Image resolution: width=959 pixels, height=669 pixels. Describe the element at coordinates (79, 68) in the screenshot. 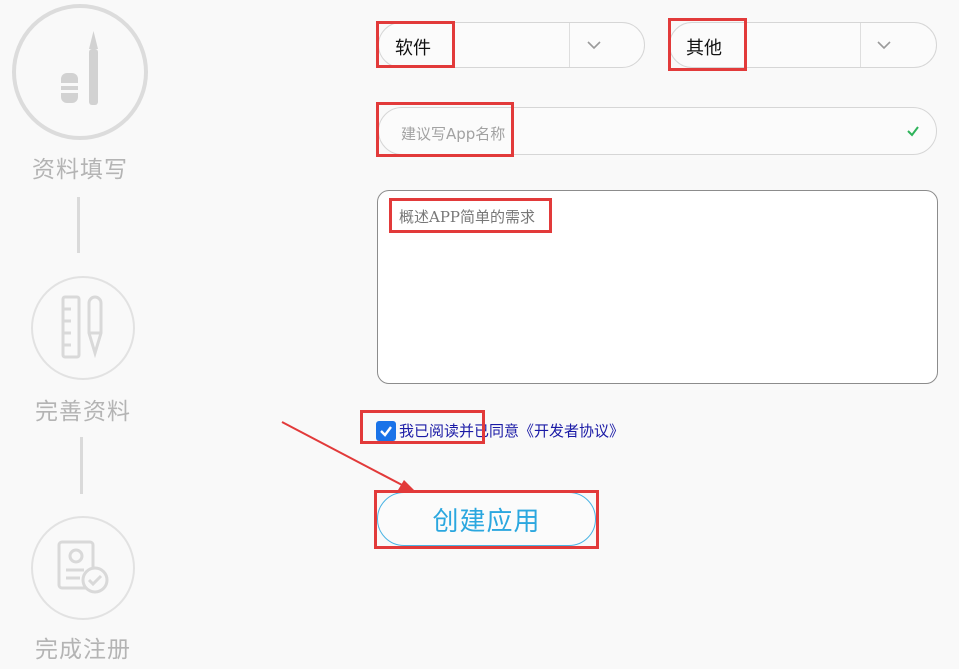

I see `pencil-eraser-icon` at that location.